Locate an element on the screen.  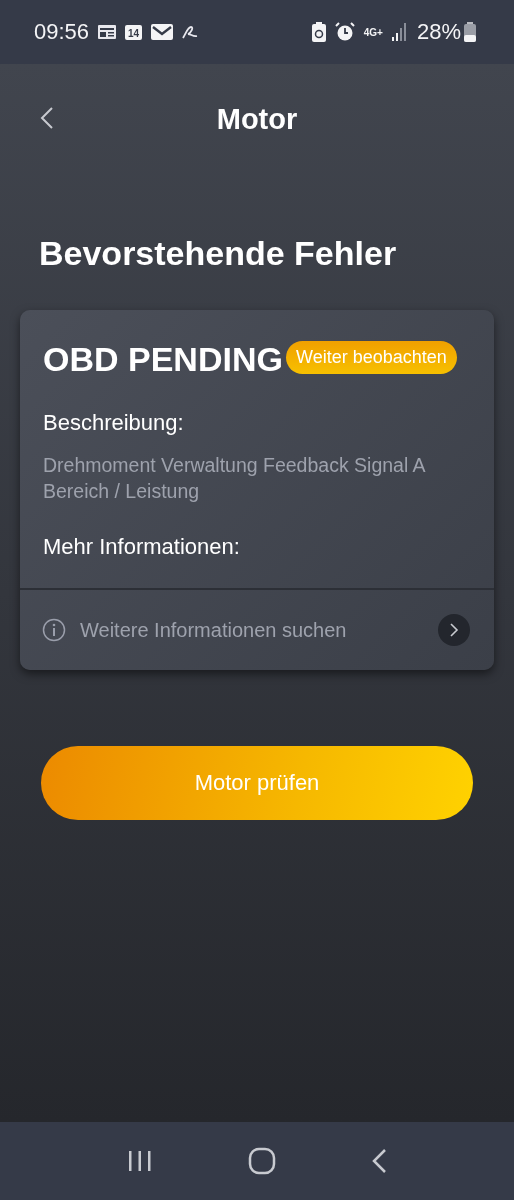
battery-percentage: 28% is located at coordinates (438, 32).